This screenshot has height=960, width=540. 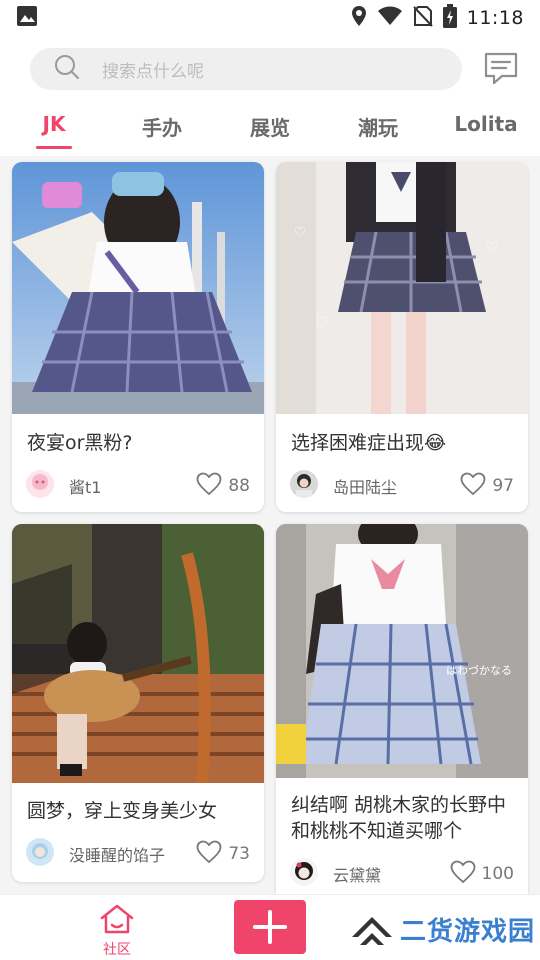 What do you see at coordinates (503, 486) in the screenshot?
I see `like-count: 97` at bounding box center [503, 486].